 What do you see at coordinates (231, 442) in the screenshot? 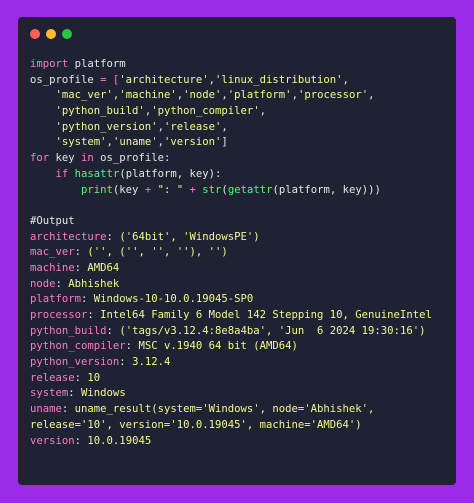
I see `output-line: version: 10.0.19045` at bounding box center [231, 442].